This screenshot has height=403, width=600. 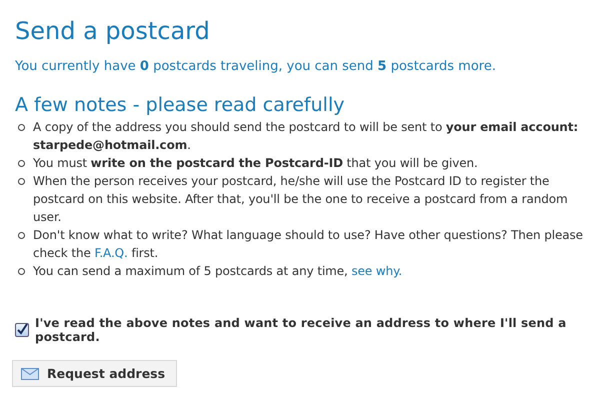 What do you see at coordinates (22, 330) in the screenshot?
I see `checkbox` at bounding box center [22, 330].